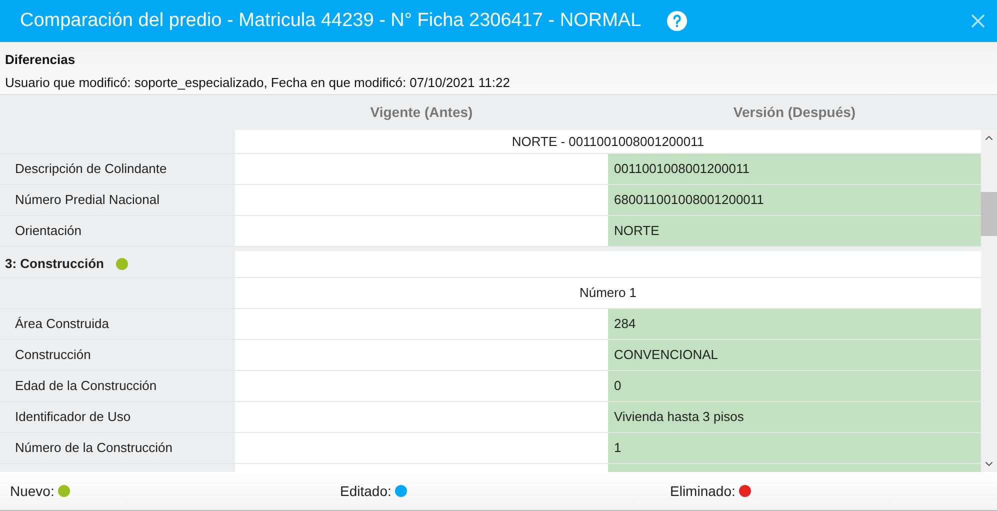  What do you see at coordinates (794, 112) in the screenshot?
I see `column-heading: Versión (Después)` at bounding box center [794, 112].